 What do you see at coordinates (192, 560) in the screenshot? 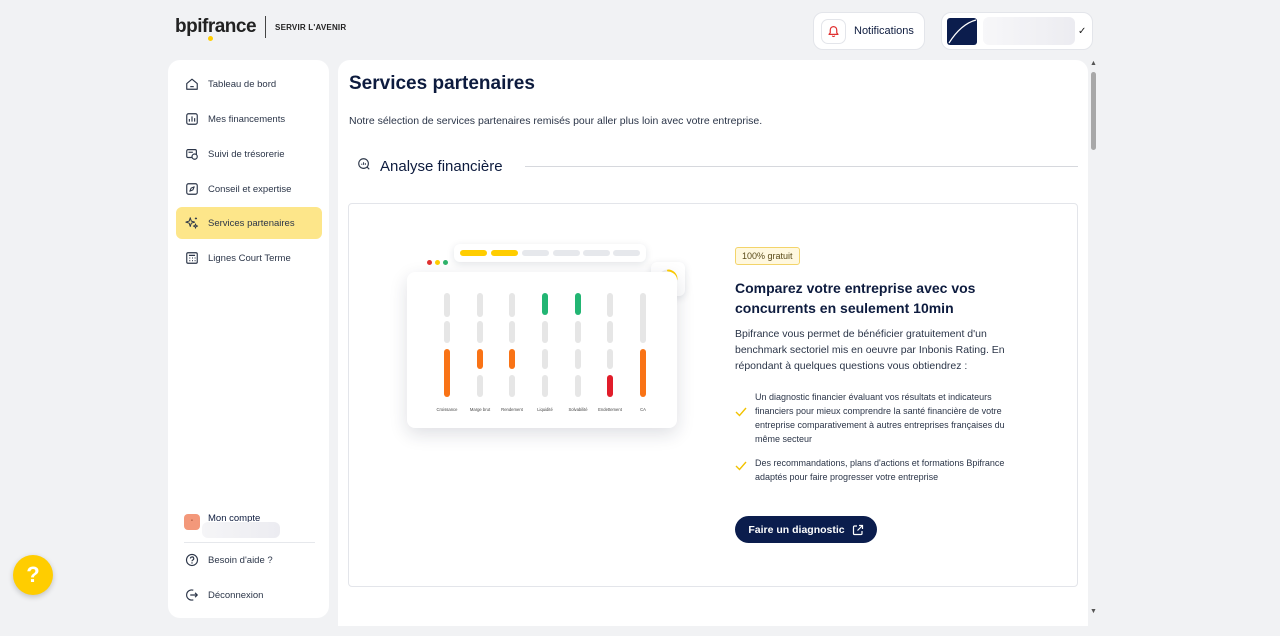
I see `question-circle-icon` at bounding box center [192, 560].